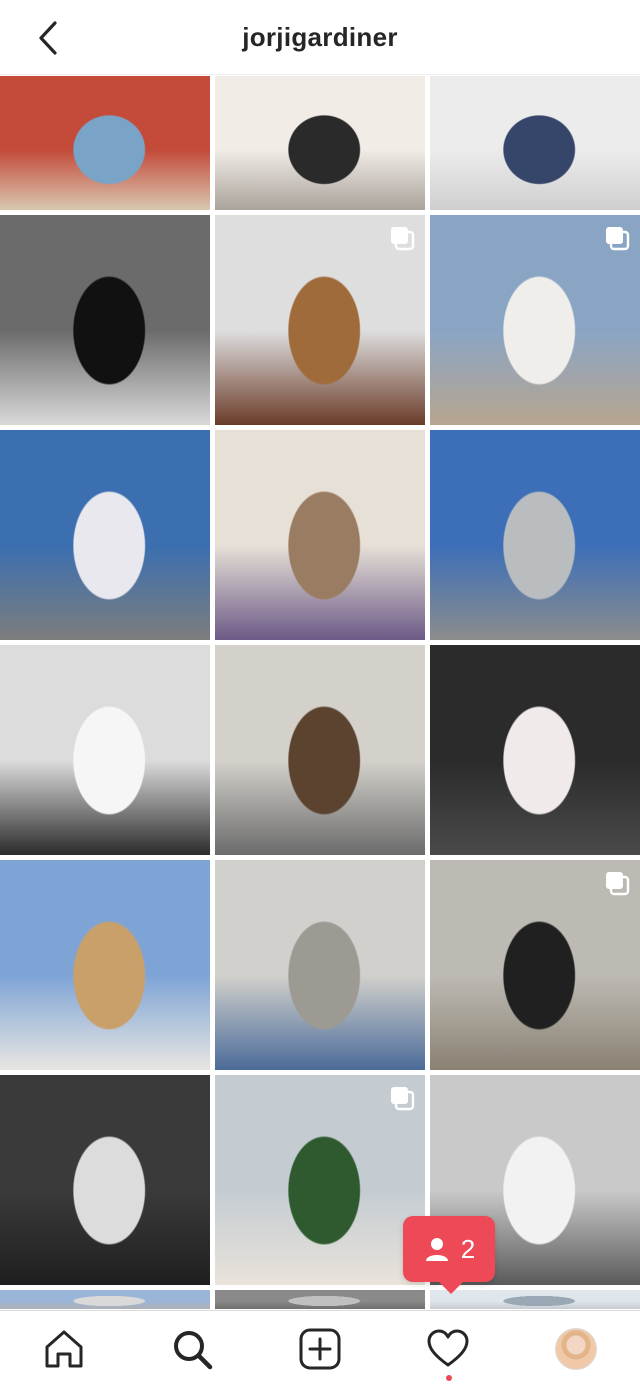 The width and height of the screenshot is (640, 1386). I want to click on profile-header: jorjigardiner, so click(320, 37).